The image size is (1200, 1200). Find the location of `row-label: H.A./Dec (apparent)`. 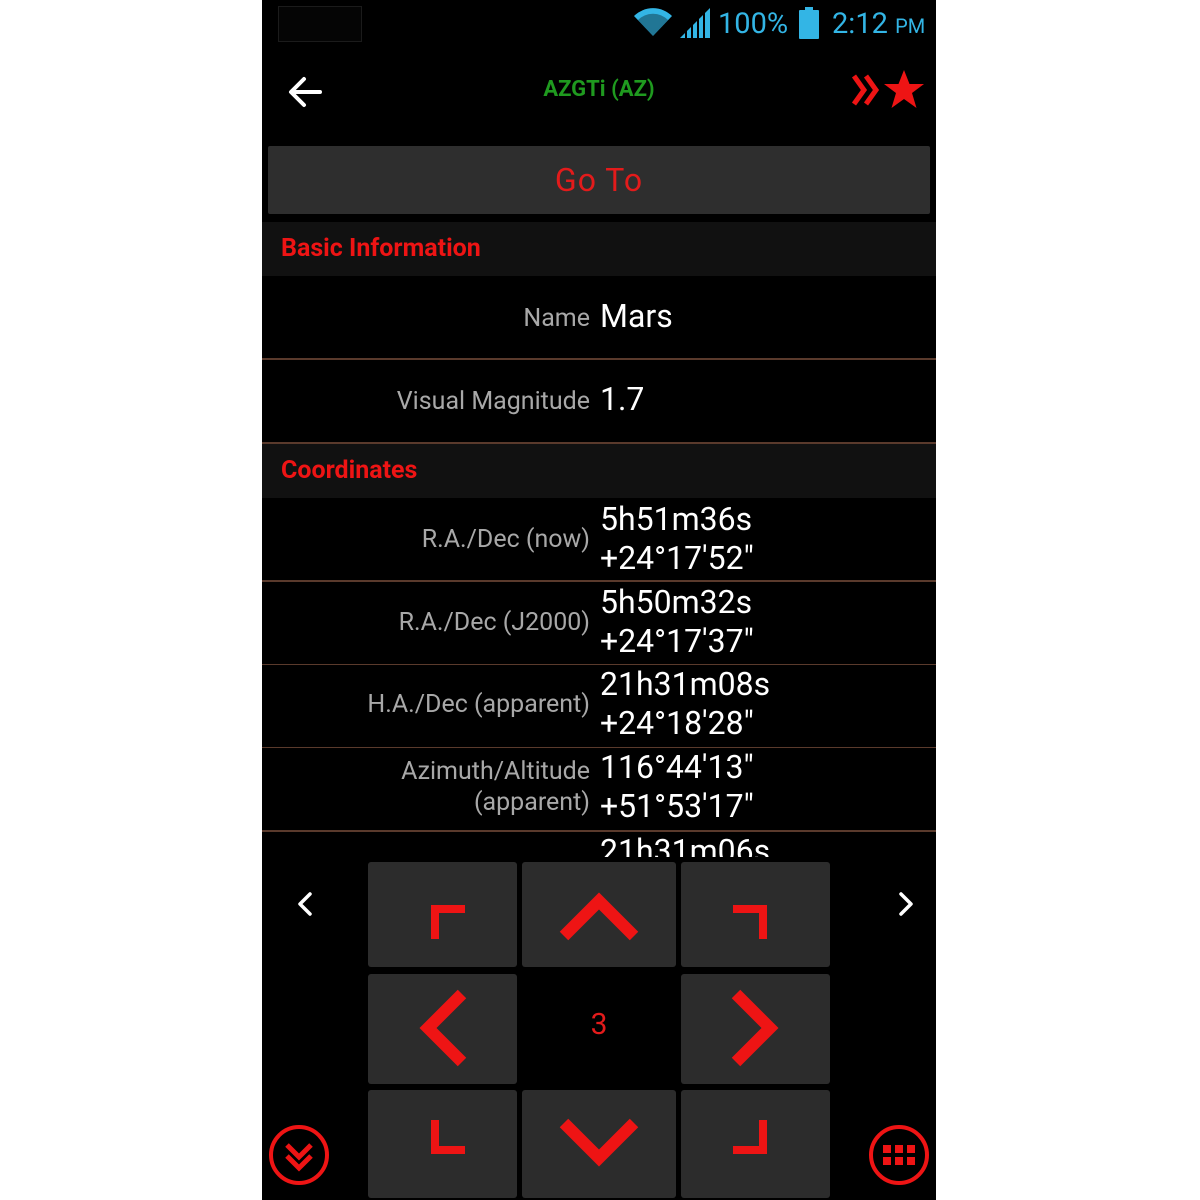

row-label: H.A./Dec (apparent) is located at coordinates (478, 704).